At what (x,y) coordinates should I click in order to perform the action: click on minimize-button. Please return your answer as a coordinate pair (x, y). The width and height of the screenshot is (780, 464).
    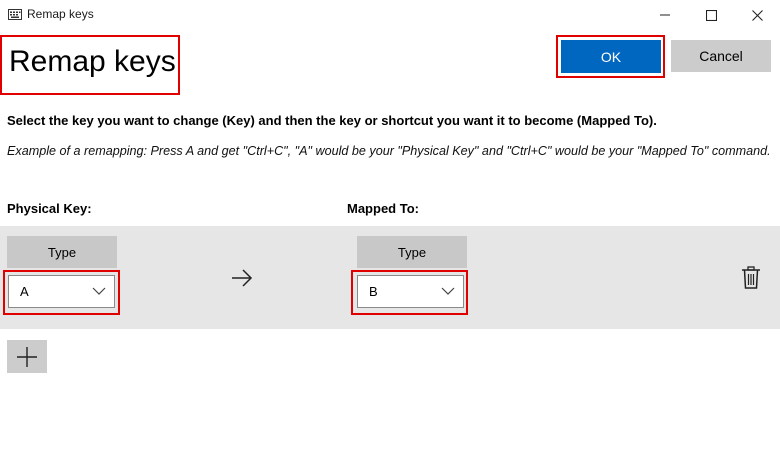
    Looking at the image, I should click on (665, 15).